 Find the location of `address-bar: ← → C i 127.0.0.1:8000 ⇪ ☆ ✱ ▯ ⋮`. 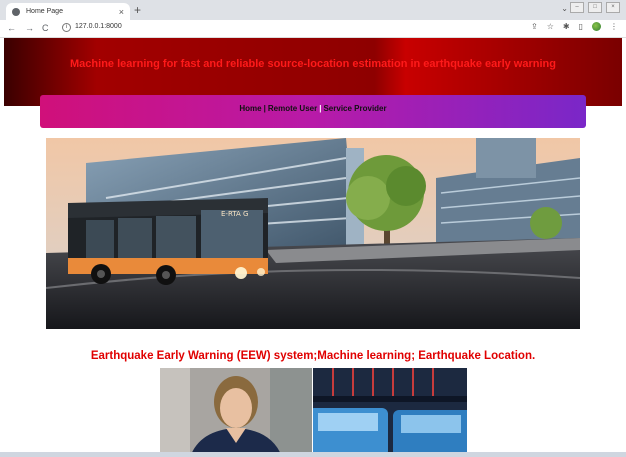

address-bar: ← → C i 127.0.0.1:8000 ⇪ ☆ ✱ ▯ ⋮ is located at coordinates (313, 29).